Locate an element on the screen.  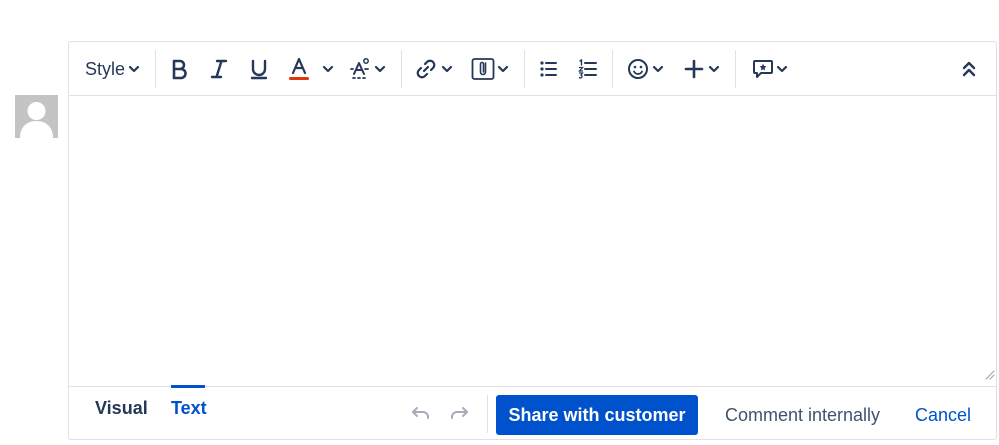
text-color-dropdown is located at coordinates (328, 69).